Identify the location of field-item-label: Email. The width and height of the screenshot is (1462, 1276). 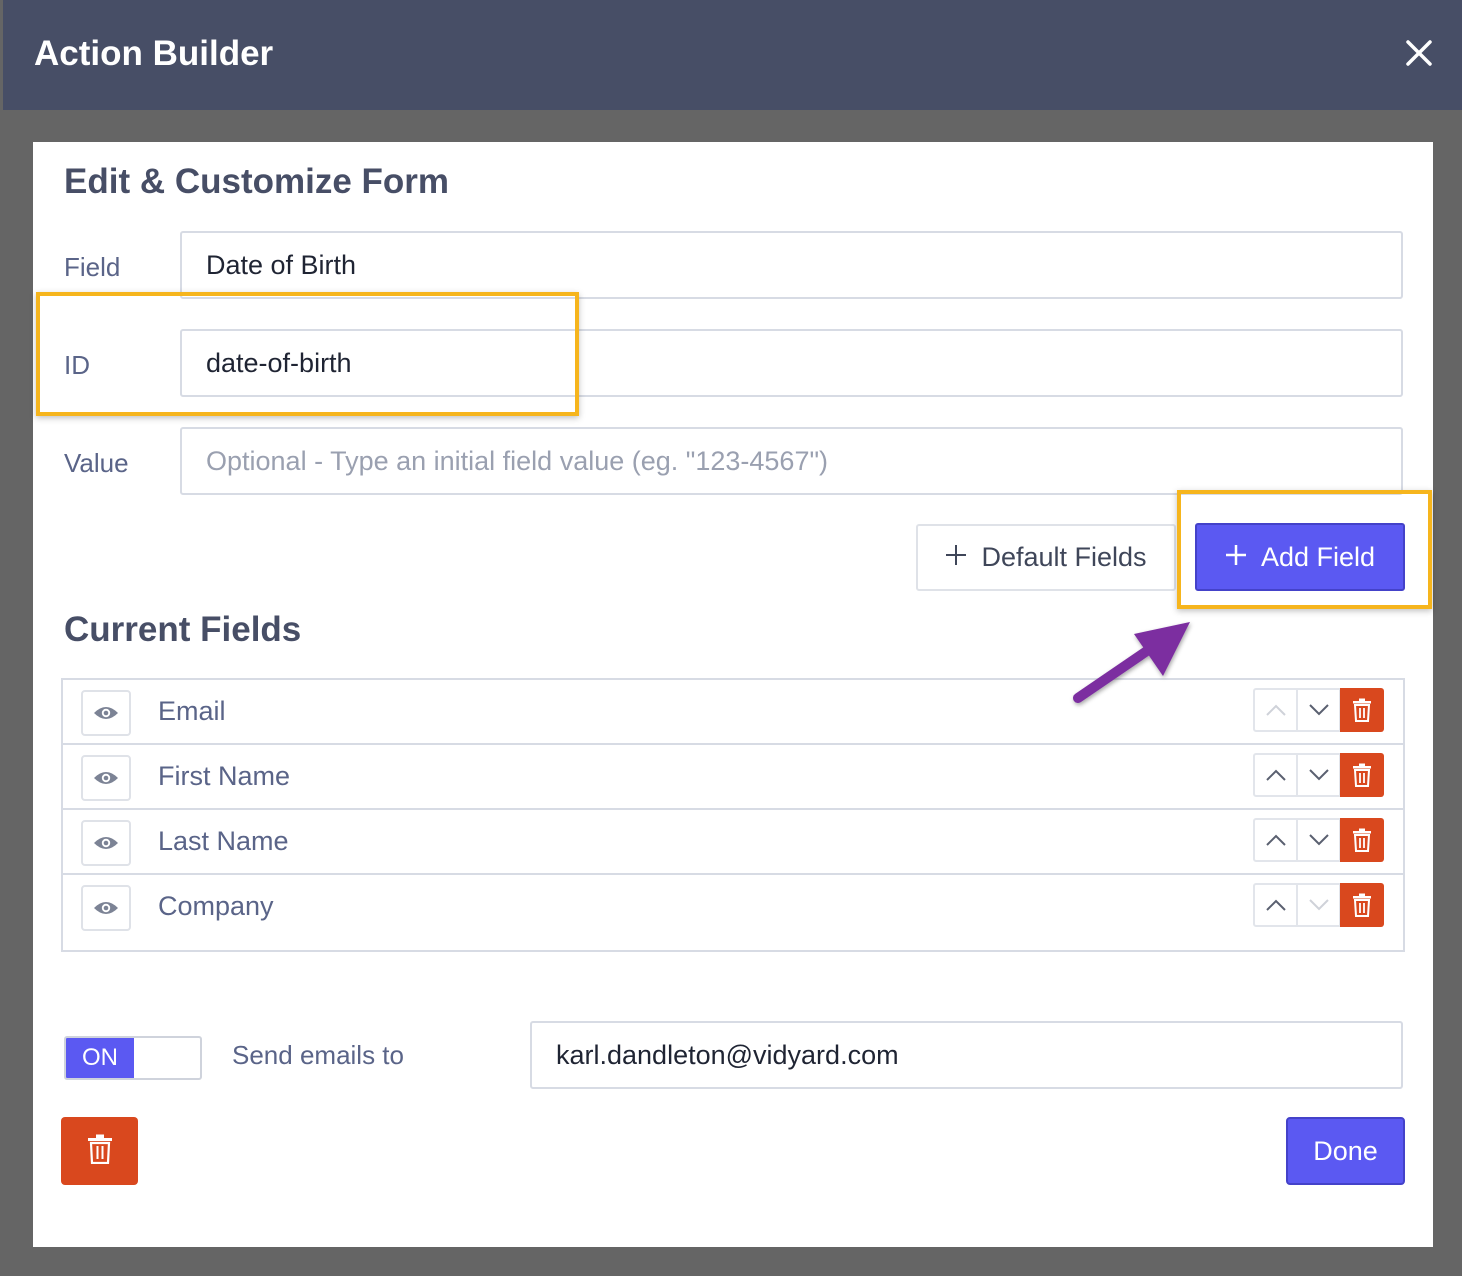
(192, 711).